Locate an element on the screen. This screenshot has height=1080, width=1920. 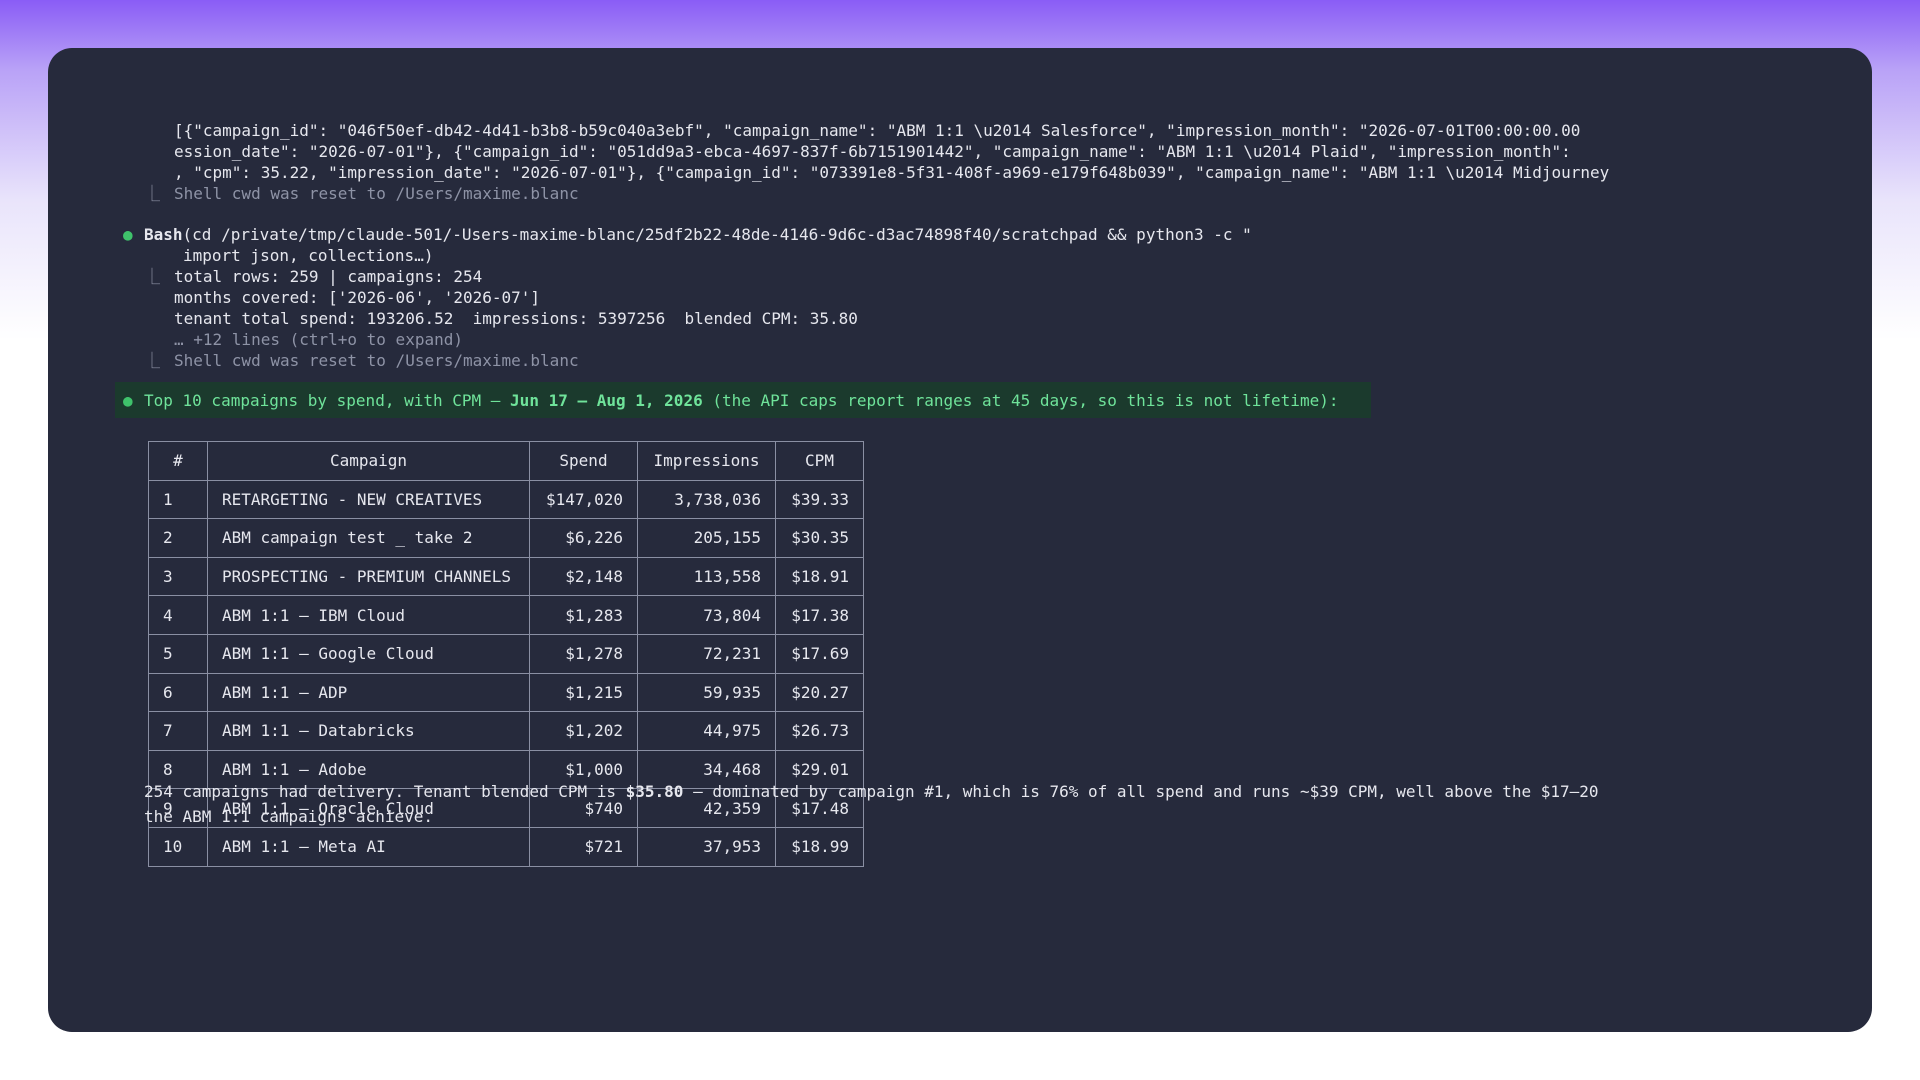
spend-cell: $1,278 is located at coordinates (583, 653).